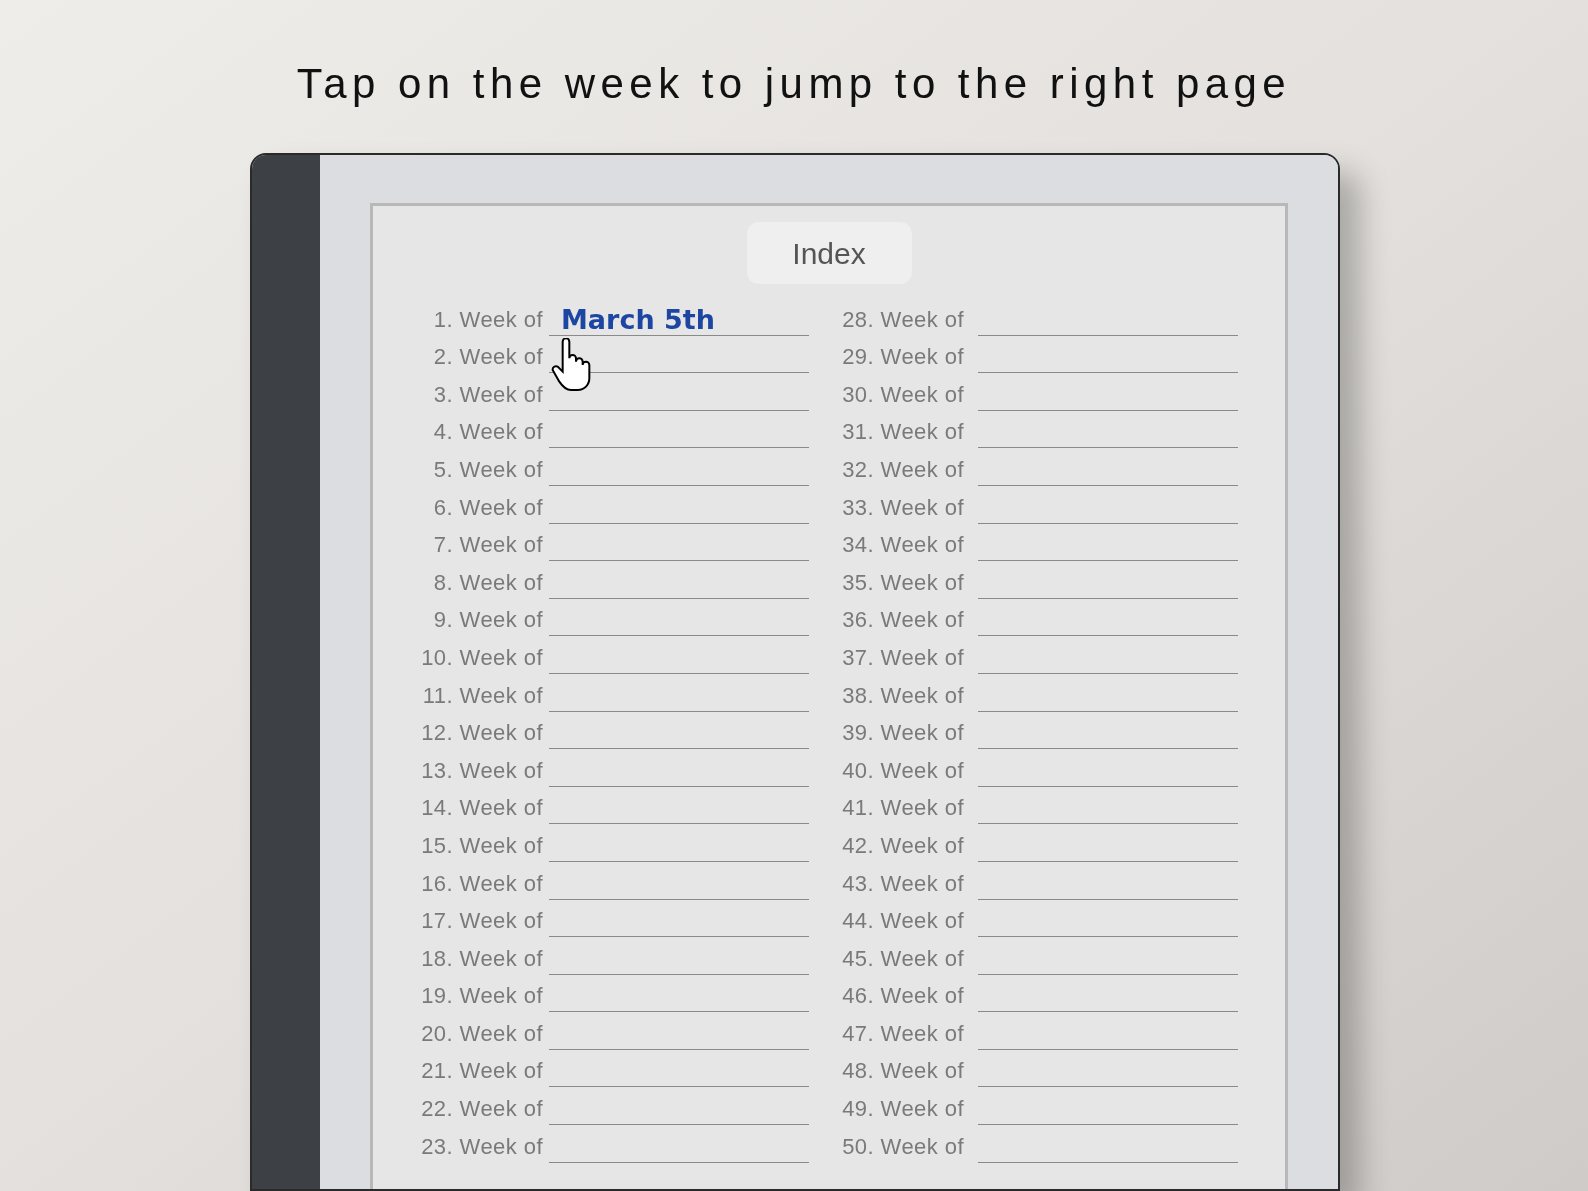 The image size is (1588, 1191). Describe the element at coordinates (458, 1109) in the screenshot. I see `entry-label: 22. Week of` at that location.